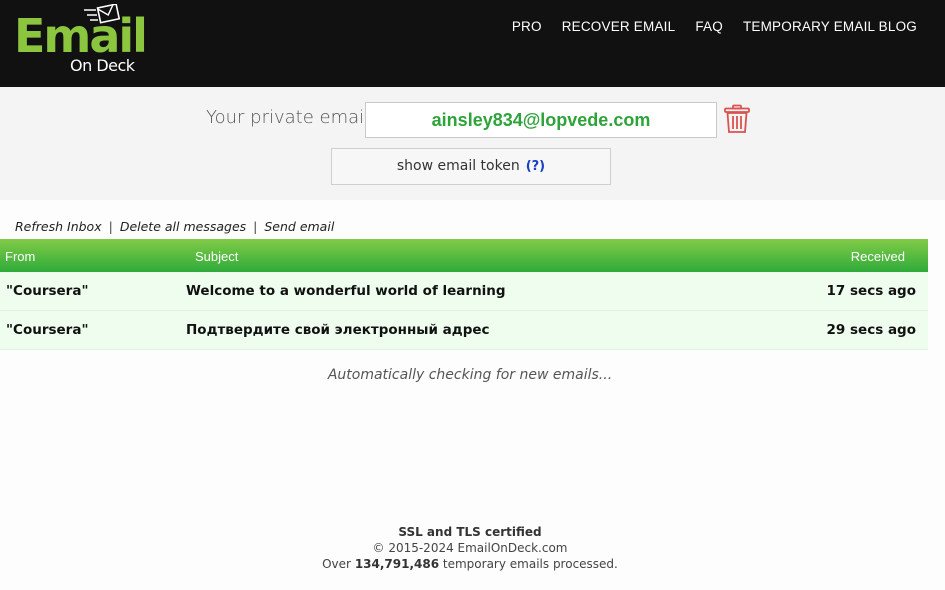 The width and height of the screenshot is (945, 590). Describe the element at coordinates (338, 330) in the screenshot. I see `row-subject: Подтвердите свой электронный адрес` at that location.